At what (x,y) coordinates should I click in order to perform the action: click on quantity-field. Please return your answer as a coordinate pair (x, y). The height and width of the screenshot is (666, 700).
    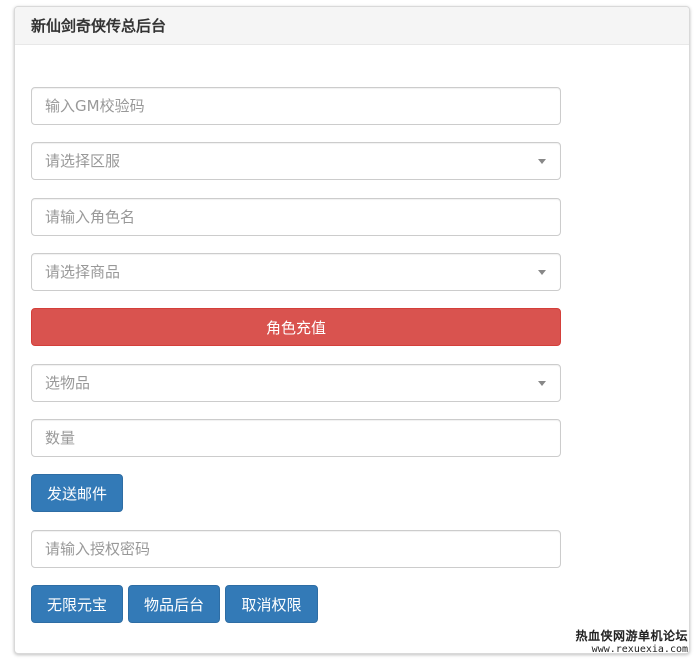
    Looking at the image, I should click on (296, 438).